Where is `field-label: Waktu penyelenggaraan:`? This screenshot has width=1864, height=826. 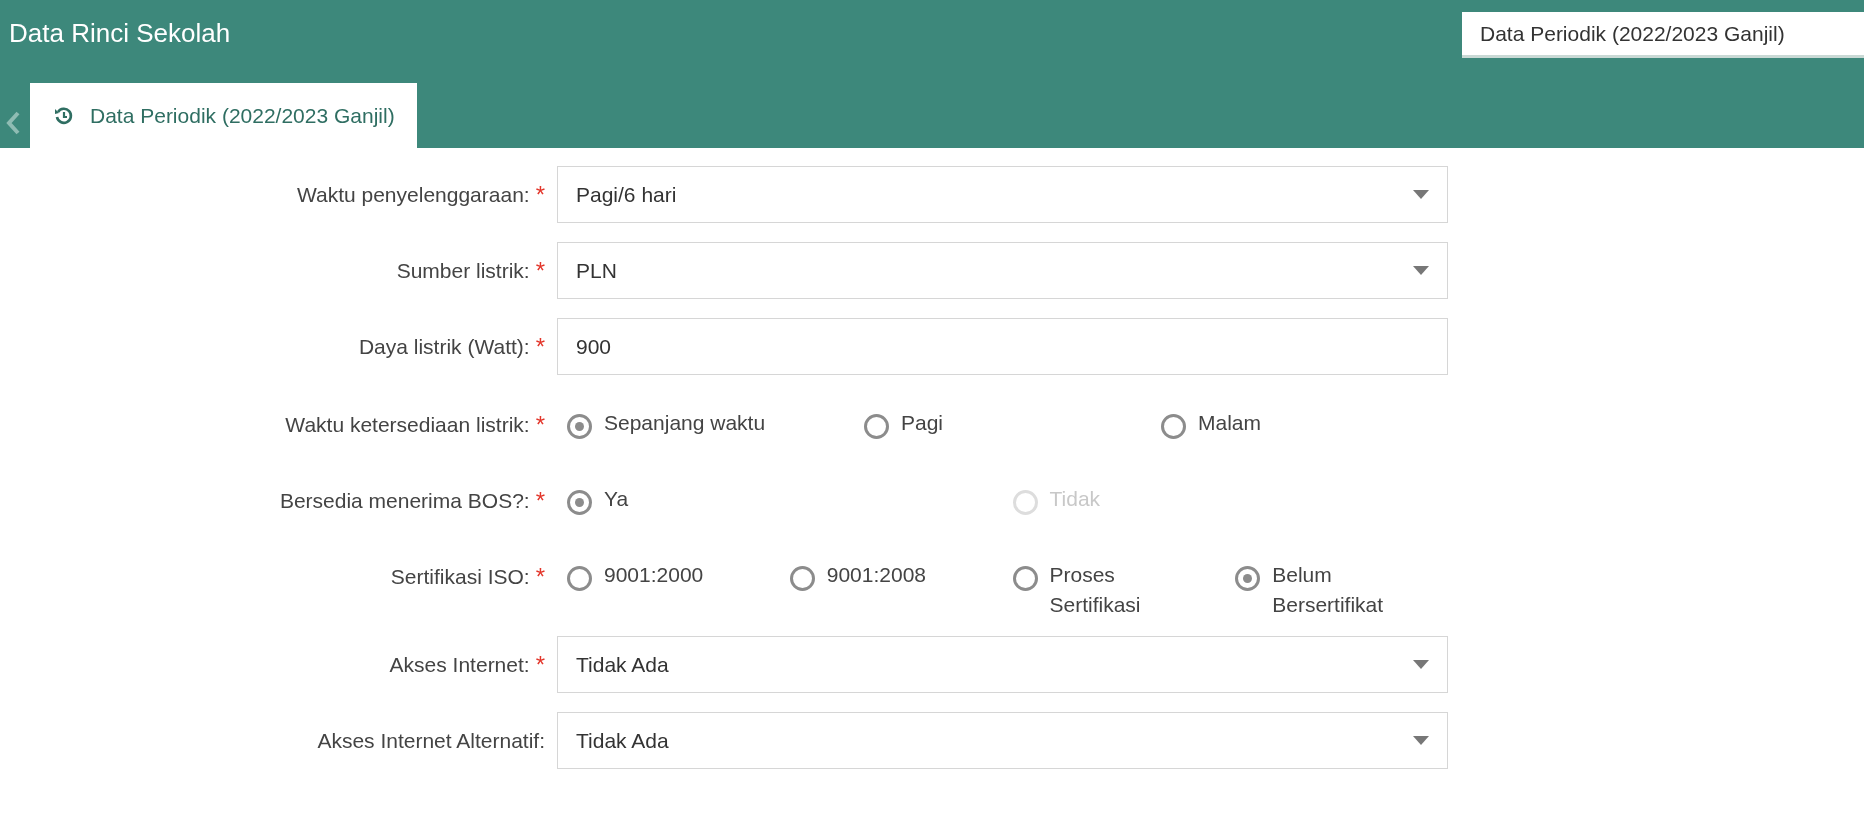 field-label: Waktu penyelenggaraan: is located at coordinates (413, 194).